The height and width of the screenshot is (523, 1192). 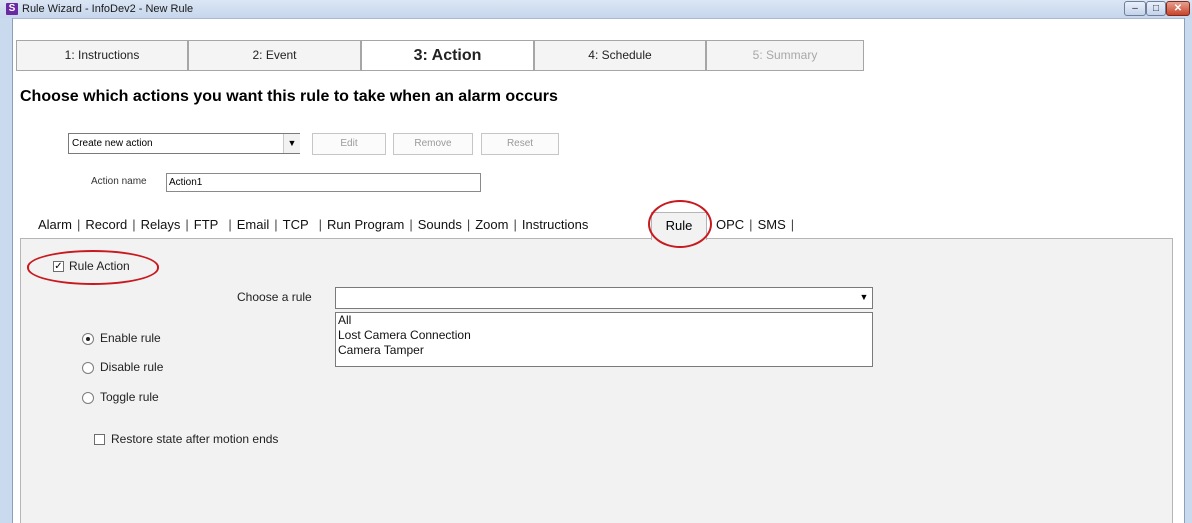 I want to click on restore-state-label: Restore state after motion ends, so click(x=195, y=439).